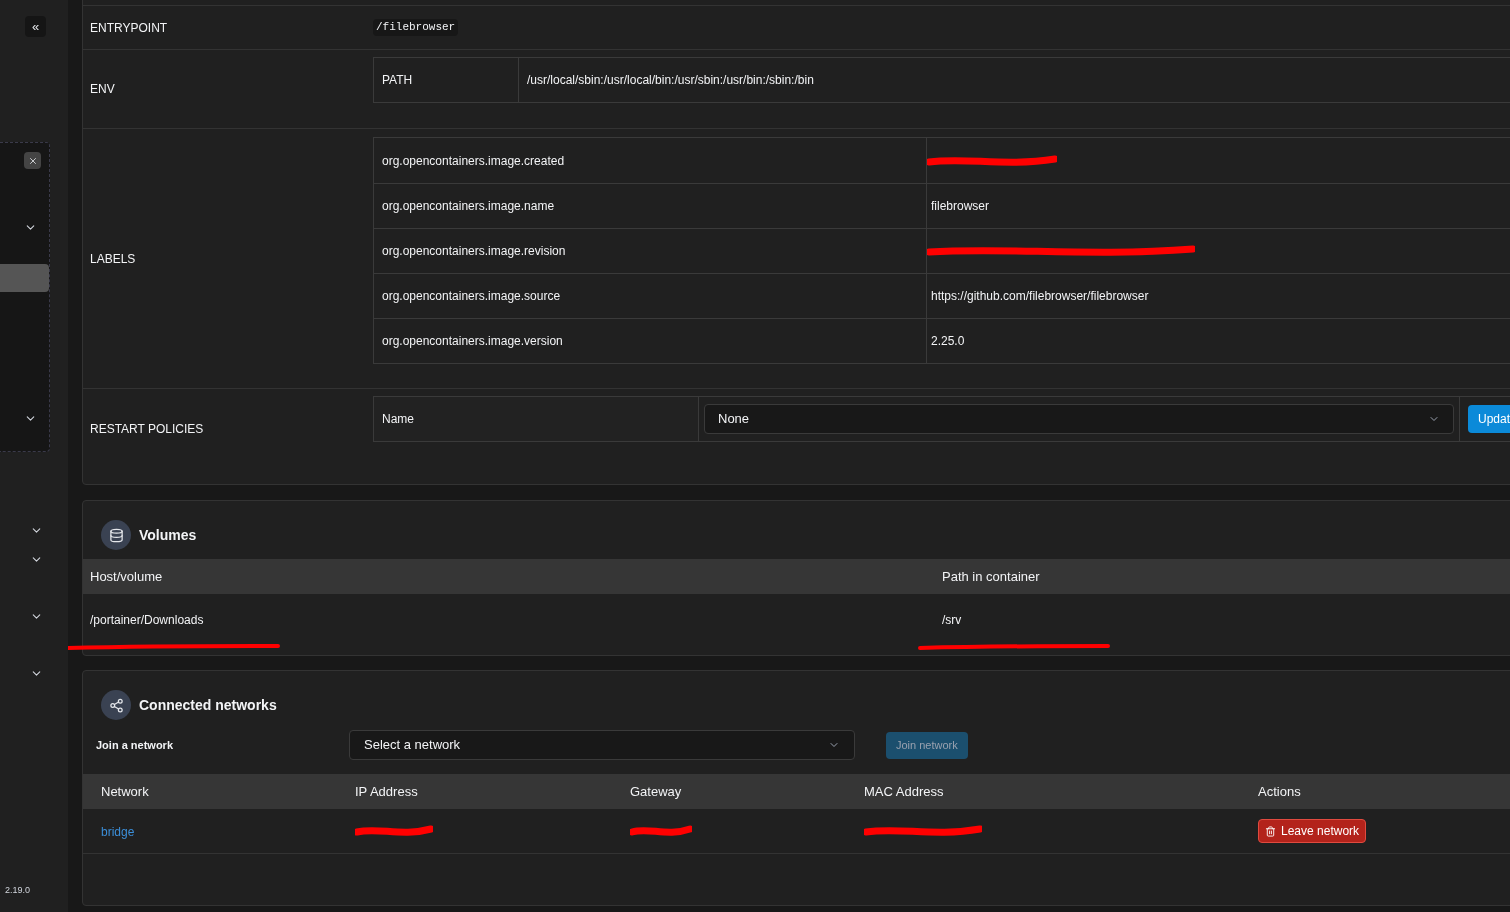 The image size is (1510, 912). Describe the element at coordinates (960, 206) in the screenshot. I see `label-value: filebrowser` at that location.